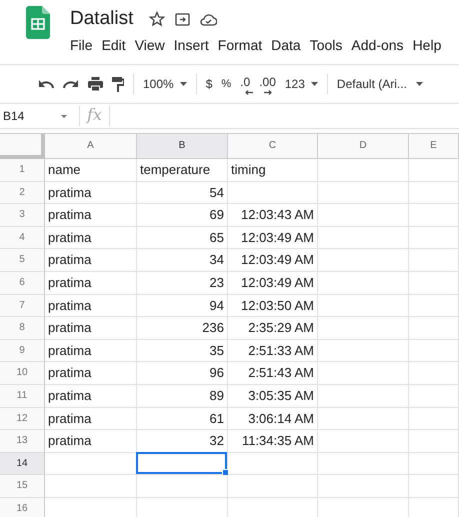 This screenshot has height=517, width=459. What do you see at coordinates (209, 19) in the screenshot?
I see `cloud-check-icon` at bounding box center [209, 19].